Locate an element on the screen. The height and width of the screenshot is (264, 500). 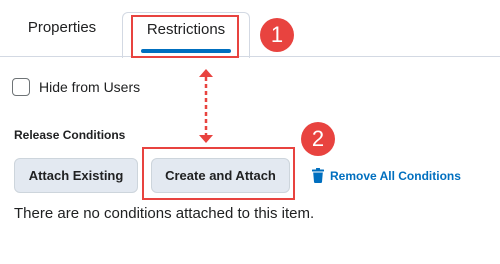
callout-highlight-create-attach is located at coordinates (218, 173).